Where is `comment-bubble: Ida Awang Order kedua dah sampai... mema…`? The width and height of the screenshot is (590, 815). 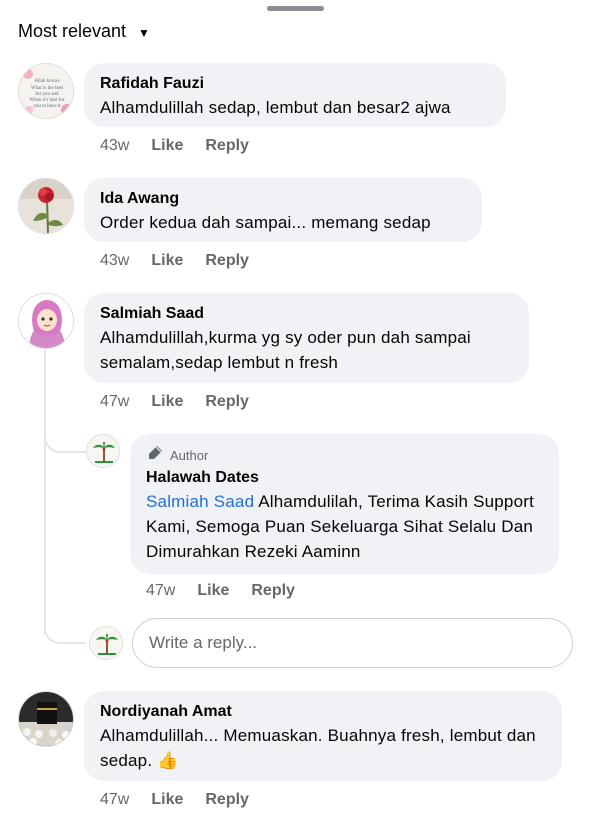
comment-bubble: Ida Awang Order kedua dah sampai... mema… is located at coordinates (283, 210).